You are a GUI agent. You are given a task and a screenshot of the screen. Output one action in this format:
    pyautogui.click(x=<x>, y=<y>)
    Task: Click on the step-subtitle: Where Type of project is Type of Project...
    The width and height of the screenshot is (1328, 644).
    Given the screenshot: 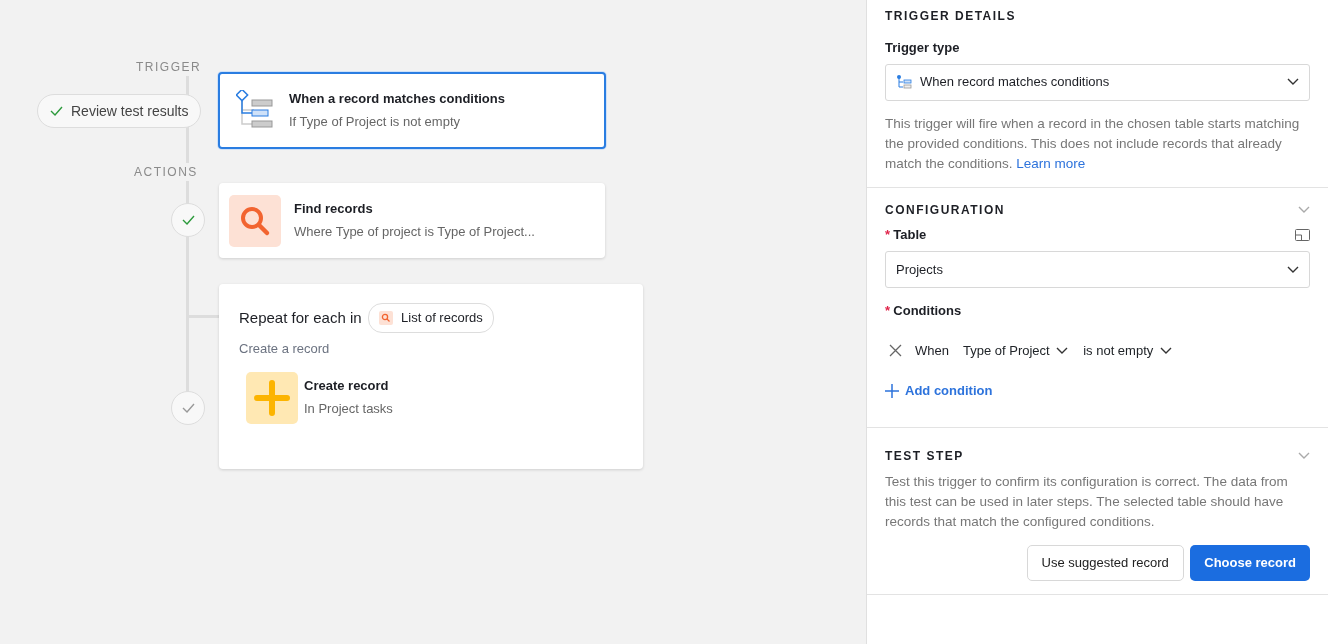 What is the action you would take?
    pyautogui.click(x=414, y=232)
    